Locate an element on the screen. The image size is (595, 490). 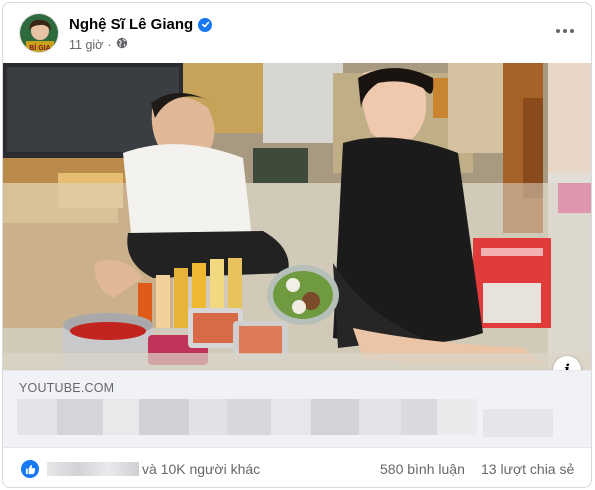
post-timestamp: 11 giờ is located at coordinates (86, 45).